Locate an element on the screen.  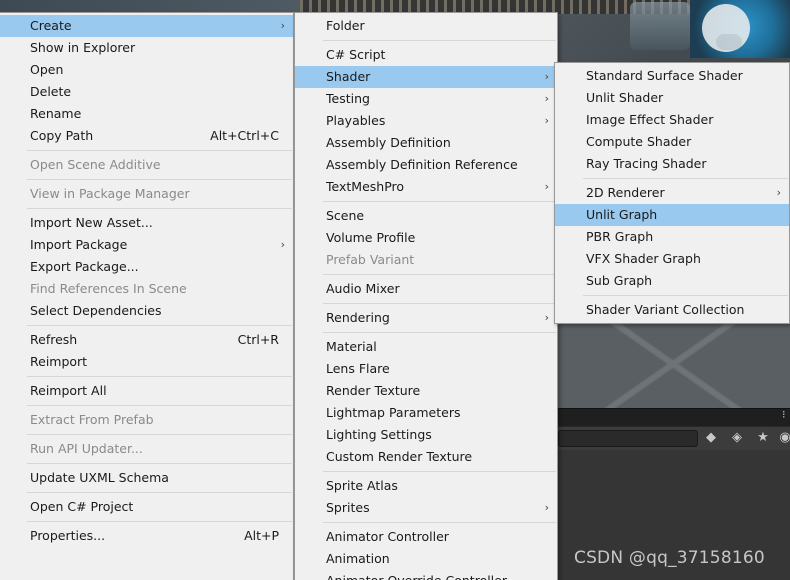
shader-menu-item-standard-surface-shader: Standard Surface Shader is located at coordinates (672, 76).